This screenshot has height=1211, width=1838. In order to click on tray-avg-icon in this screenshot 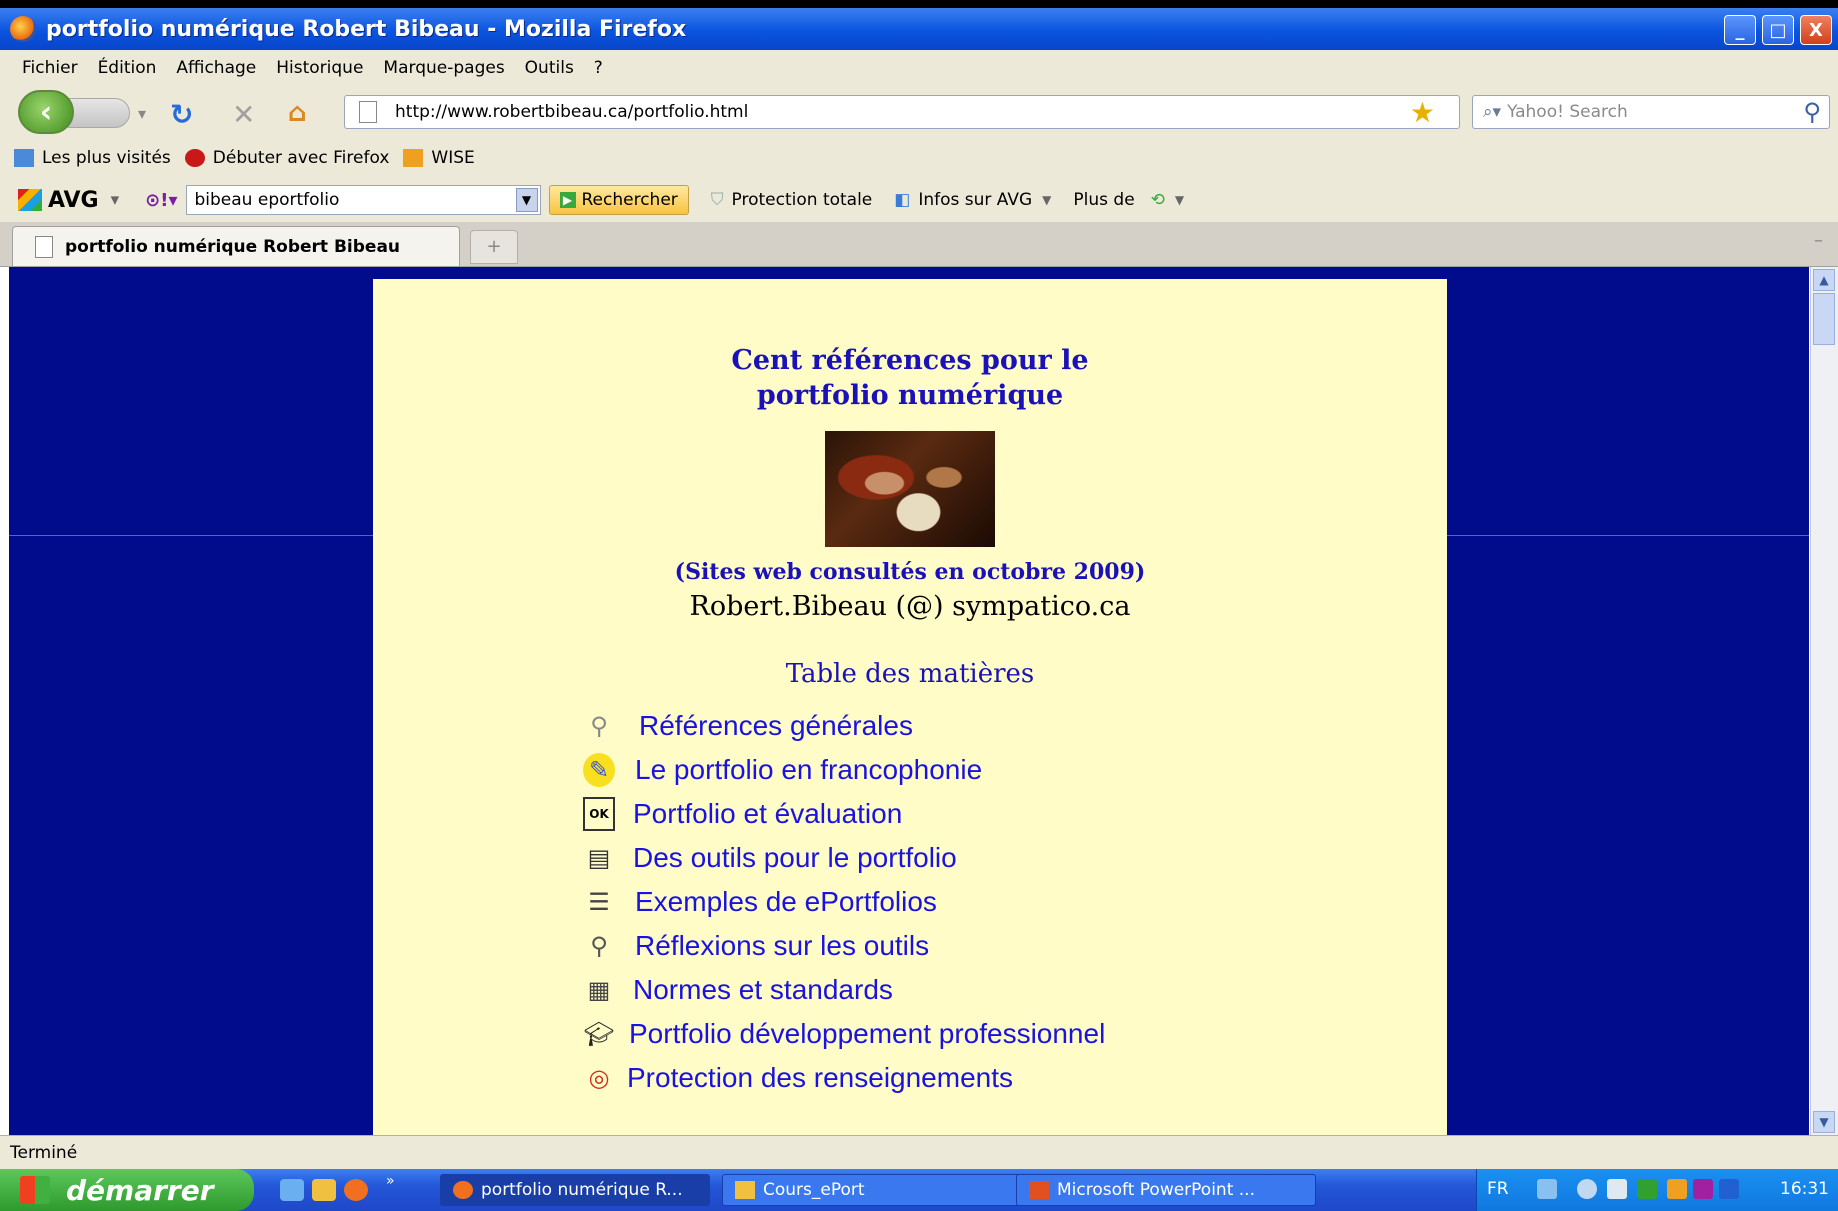, I will do `click(1647, 1189)`.